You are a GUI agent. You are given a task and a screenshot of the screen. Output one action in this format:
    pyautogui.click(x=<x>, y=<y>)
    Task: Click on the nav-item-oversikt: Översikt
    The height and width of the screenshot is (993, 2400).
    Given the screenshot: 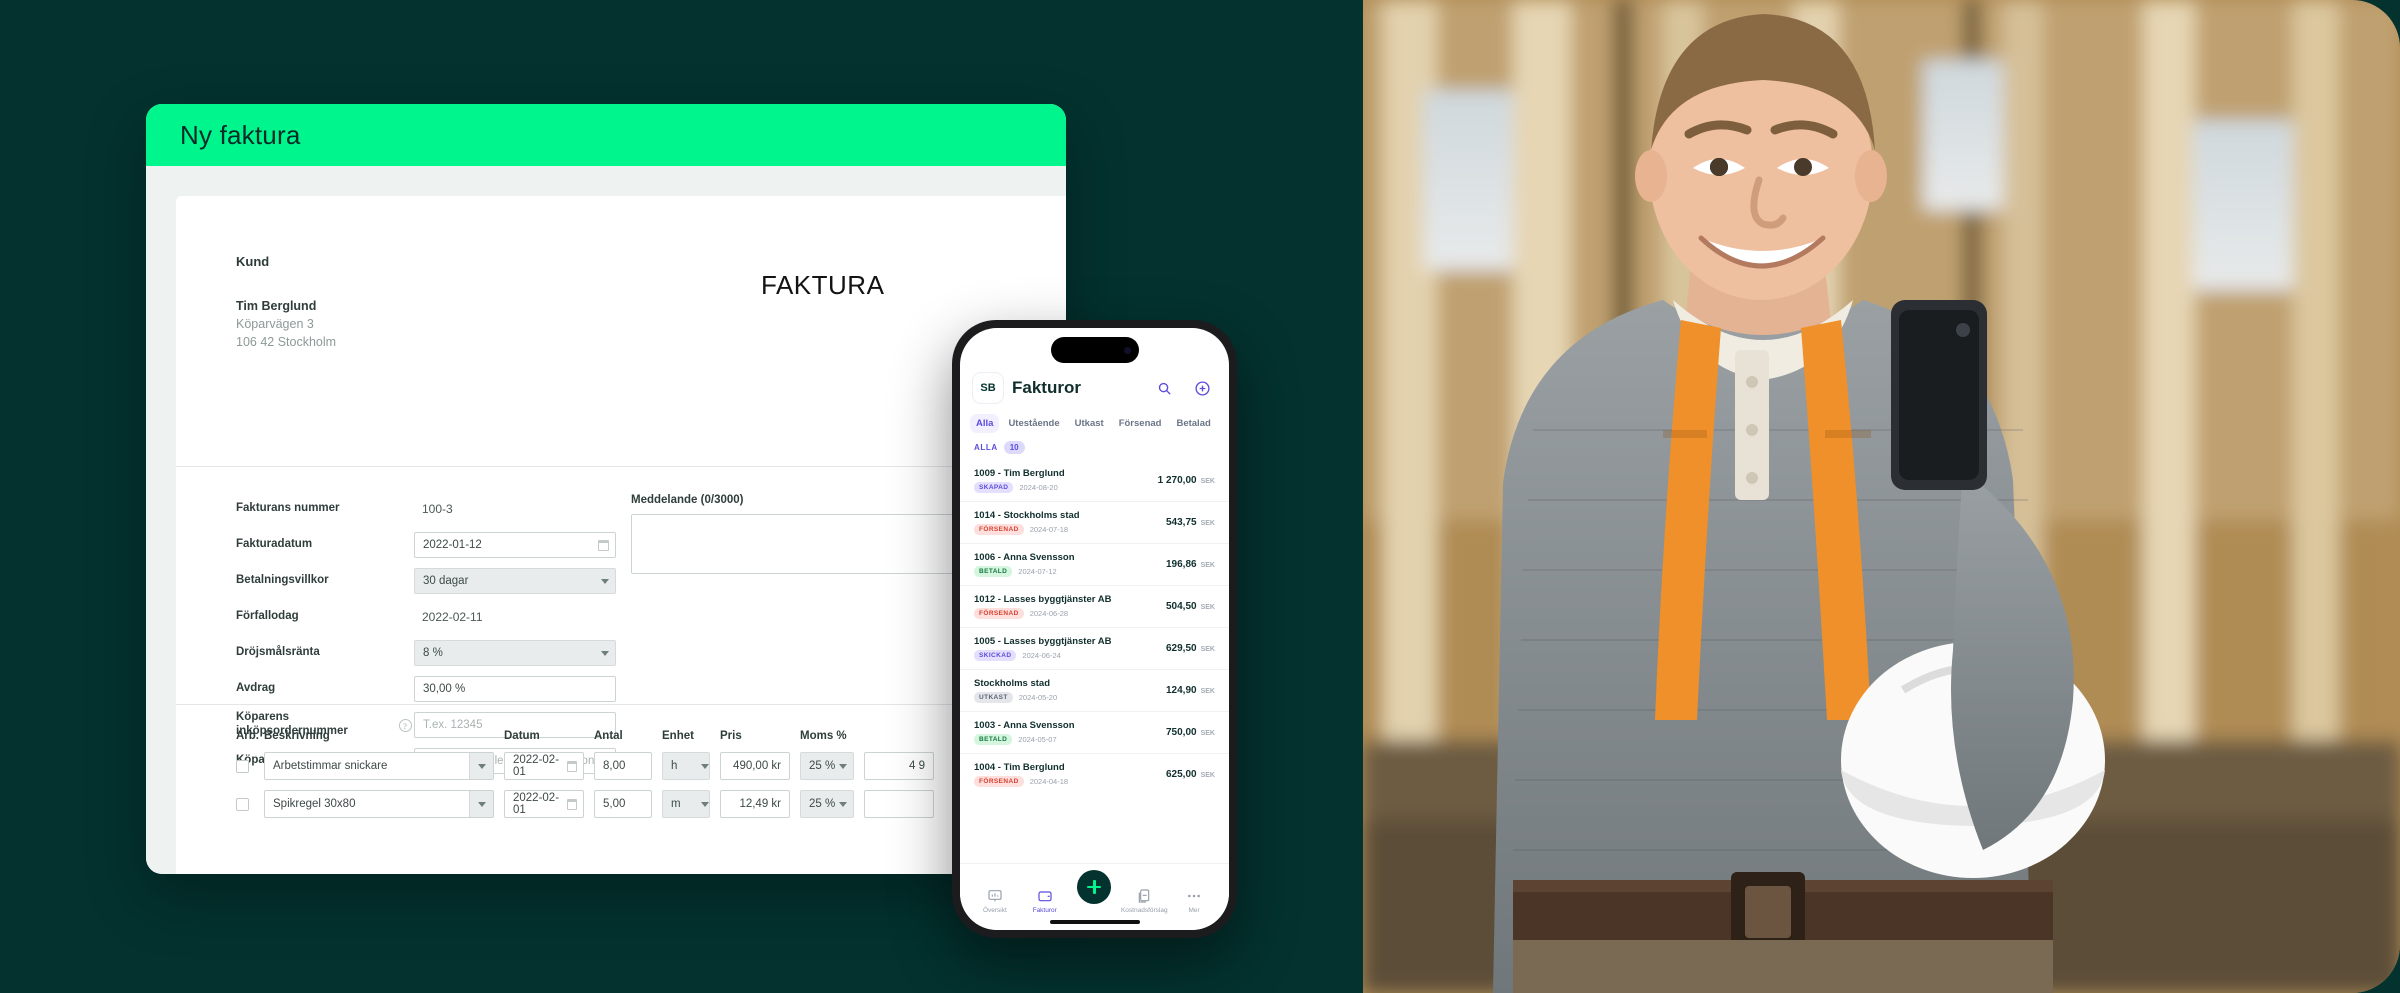 What is the action you would take?
    pyautogui.click(x=995, y=901)
    